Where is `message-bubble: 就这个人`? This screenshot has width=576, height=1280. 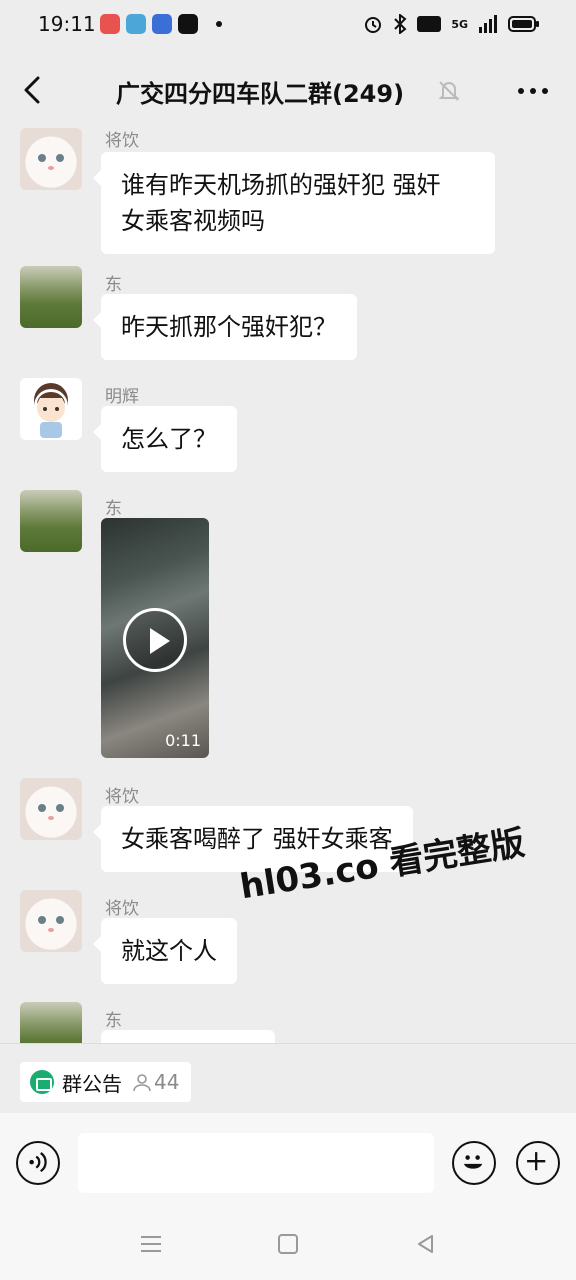
message-bubble: 就这个人 is located at coordinates (165, 951).